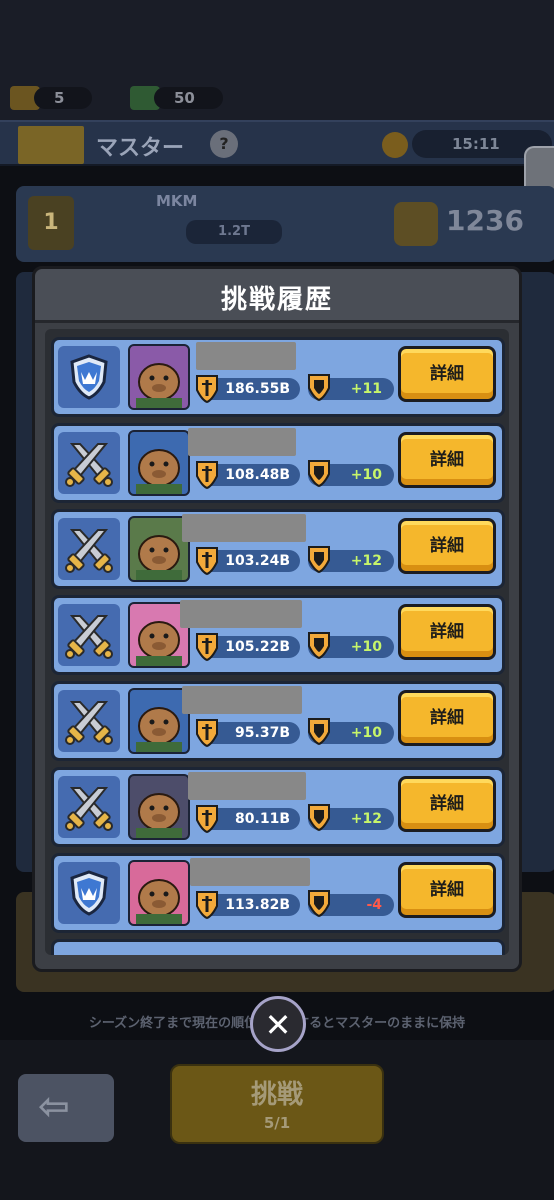 This screenshot has width=554, height=1200. I want to click on page-title: マスター, so click(140, 148).